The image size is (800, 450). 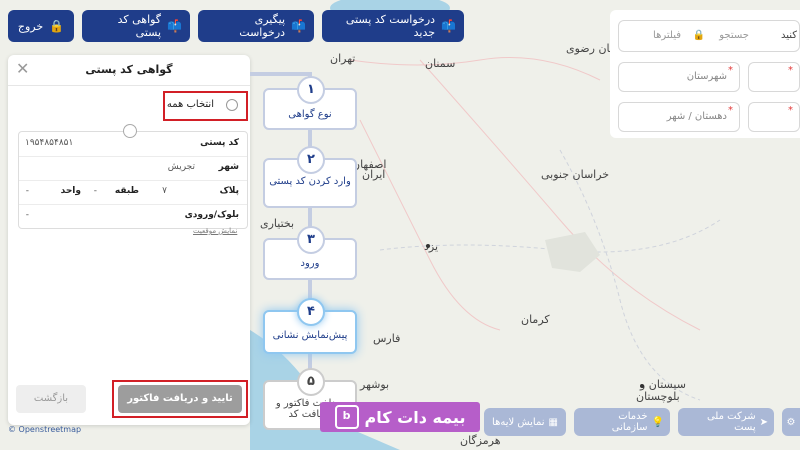 What do you see at coordinates (310, 263) in the screenshot?
I see `step-label: ورود` at bounding box center [310, 263].